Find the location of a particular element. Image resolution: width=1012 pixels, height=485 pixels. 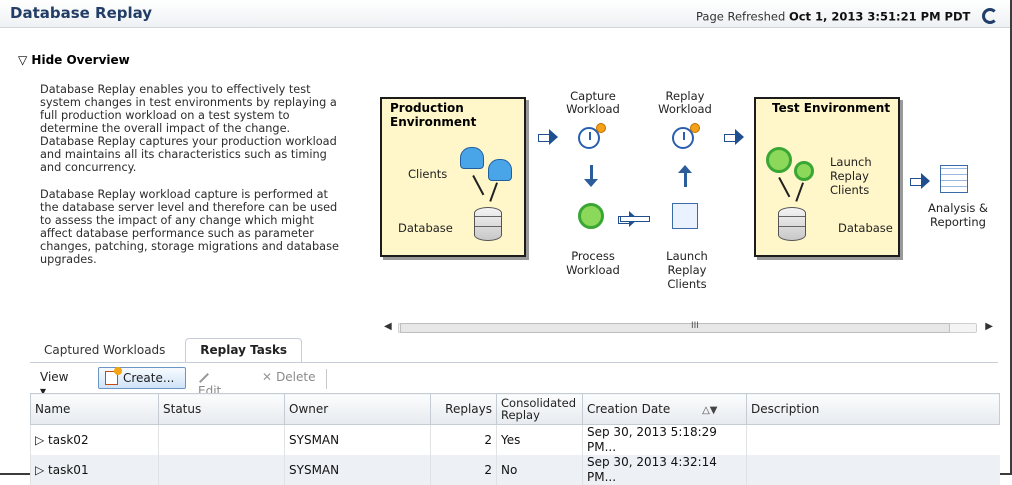

creation-date-label: Creation Date is located at coordinates (629, 409).